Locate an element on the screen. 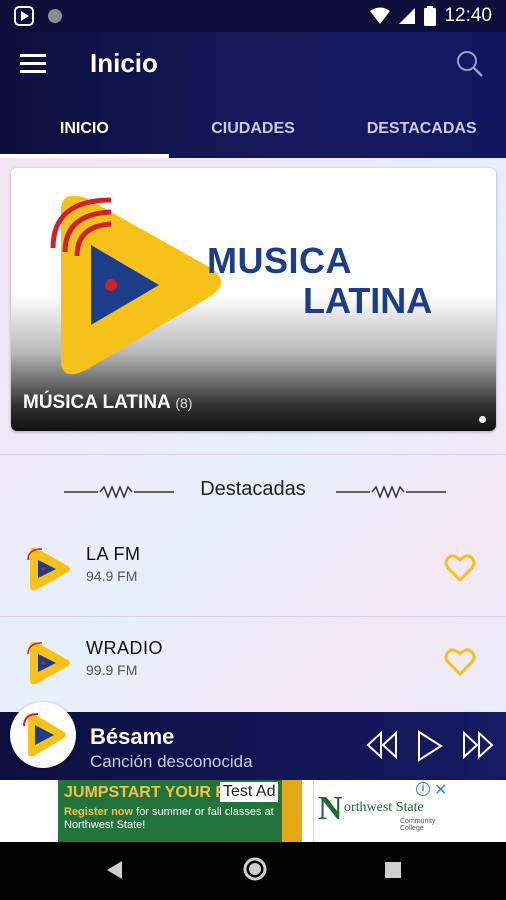 This screenshot has width=506, height=900. search-button is located at coordinates (471, 65).